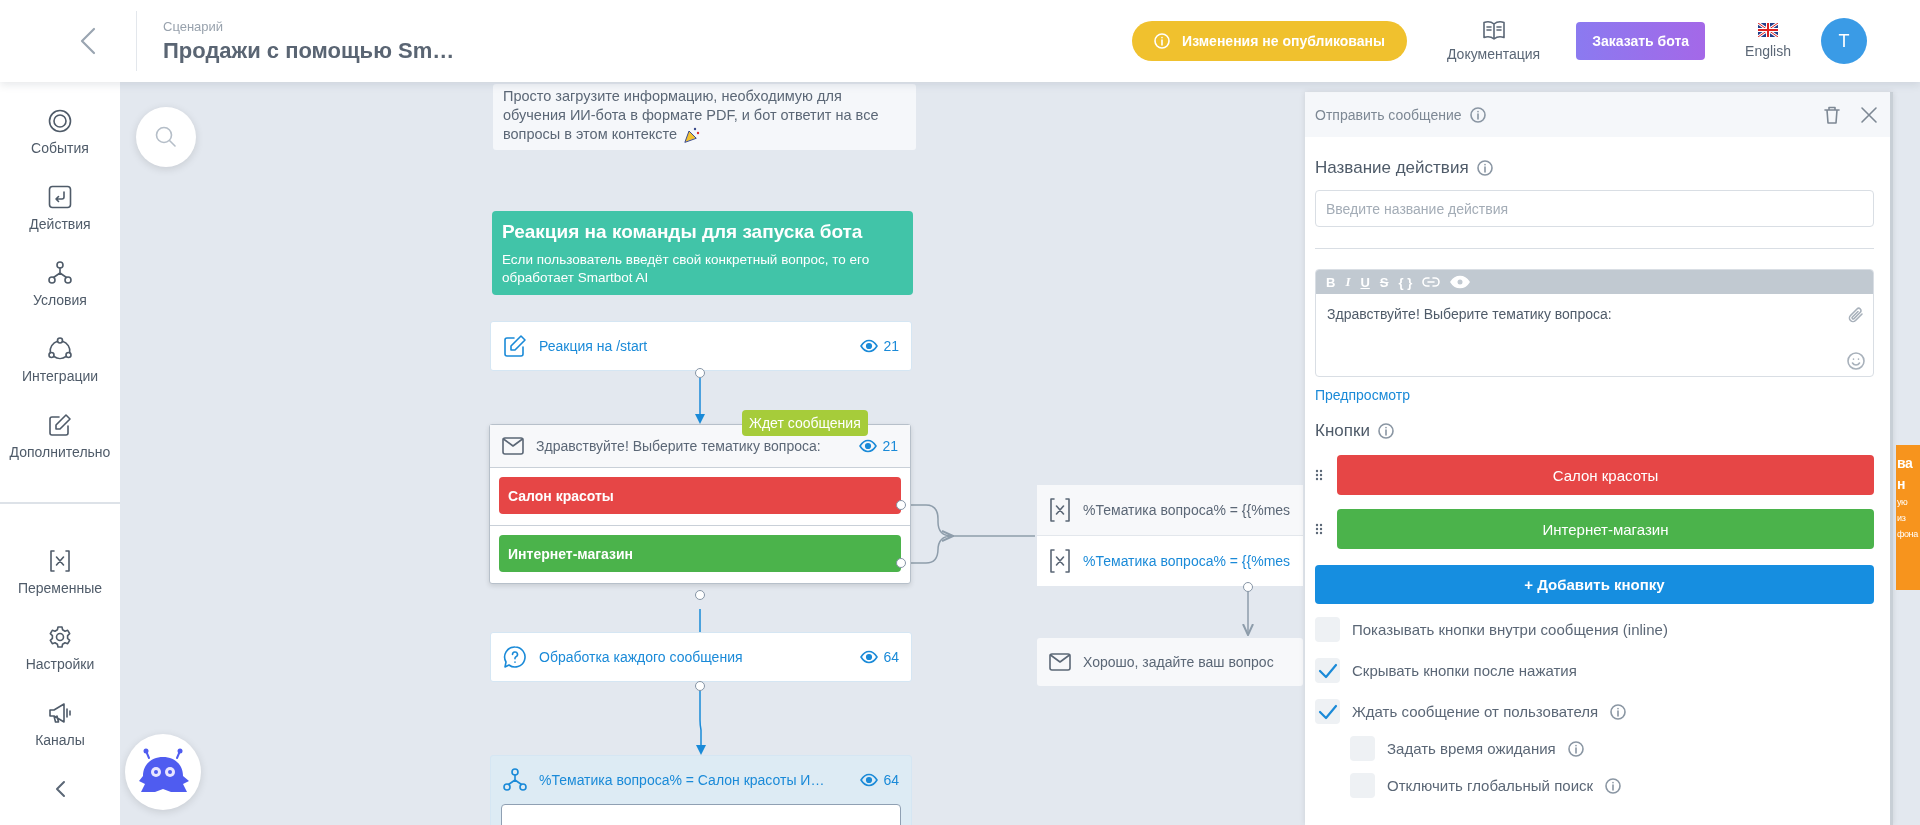 The image size is (1920, 825). What do you see at coordinates (60, 712) in the screenshot?
I see `megaphone-icon` at bounding box center [60, 712].